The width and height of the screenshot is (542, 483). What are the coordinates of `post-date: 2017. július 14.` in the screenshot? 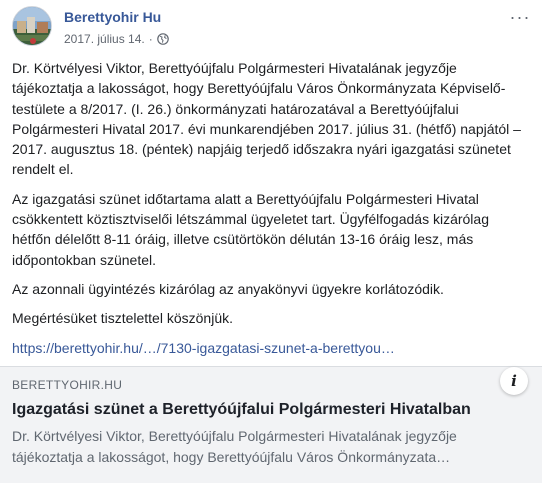 It's located at (104, 39).